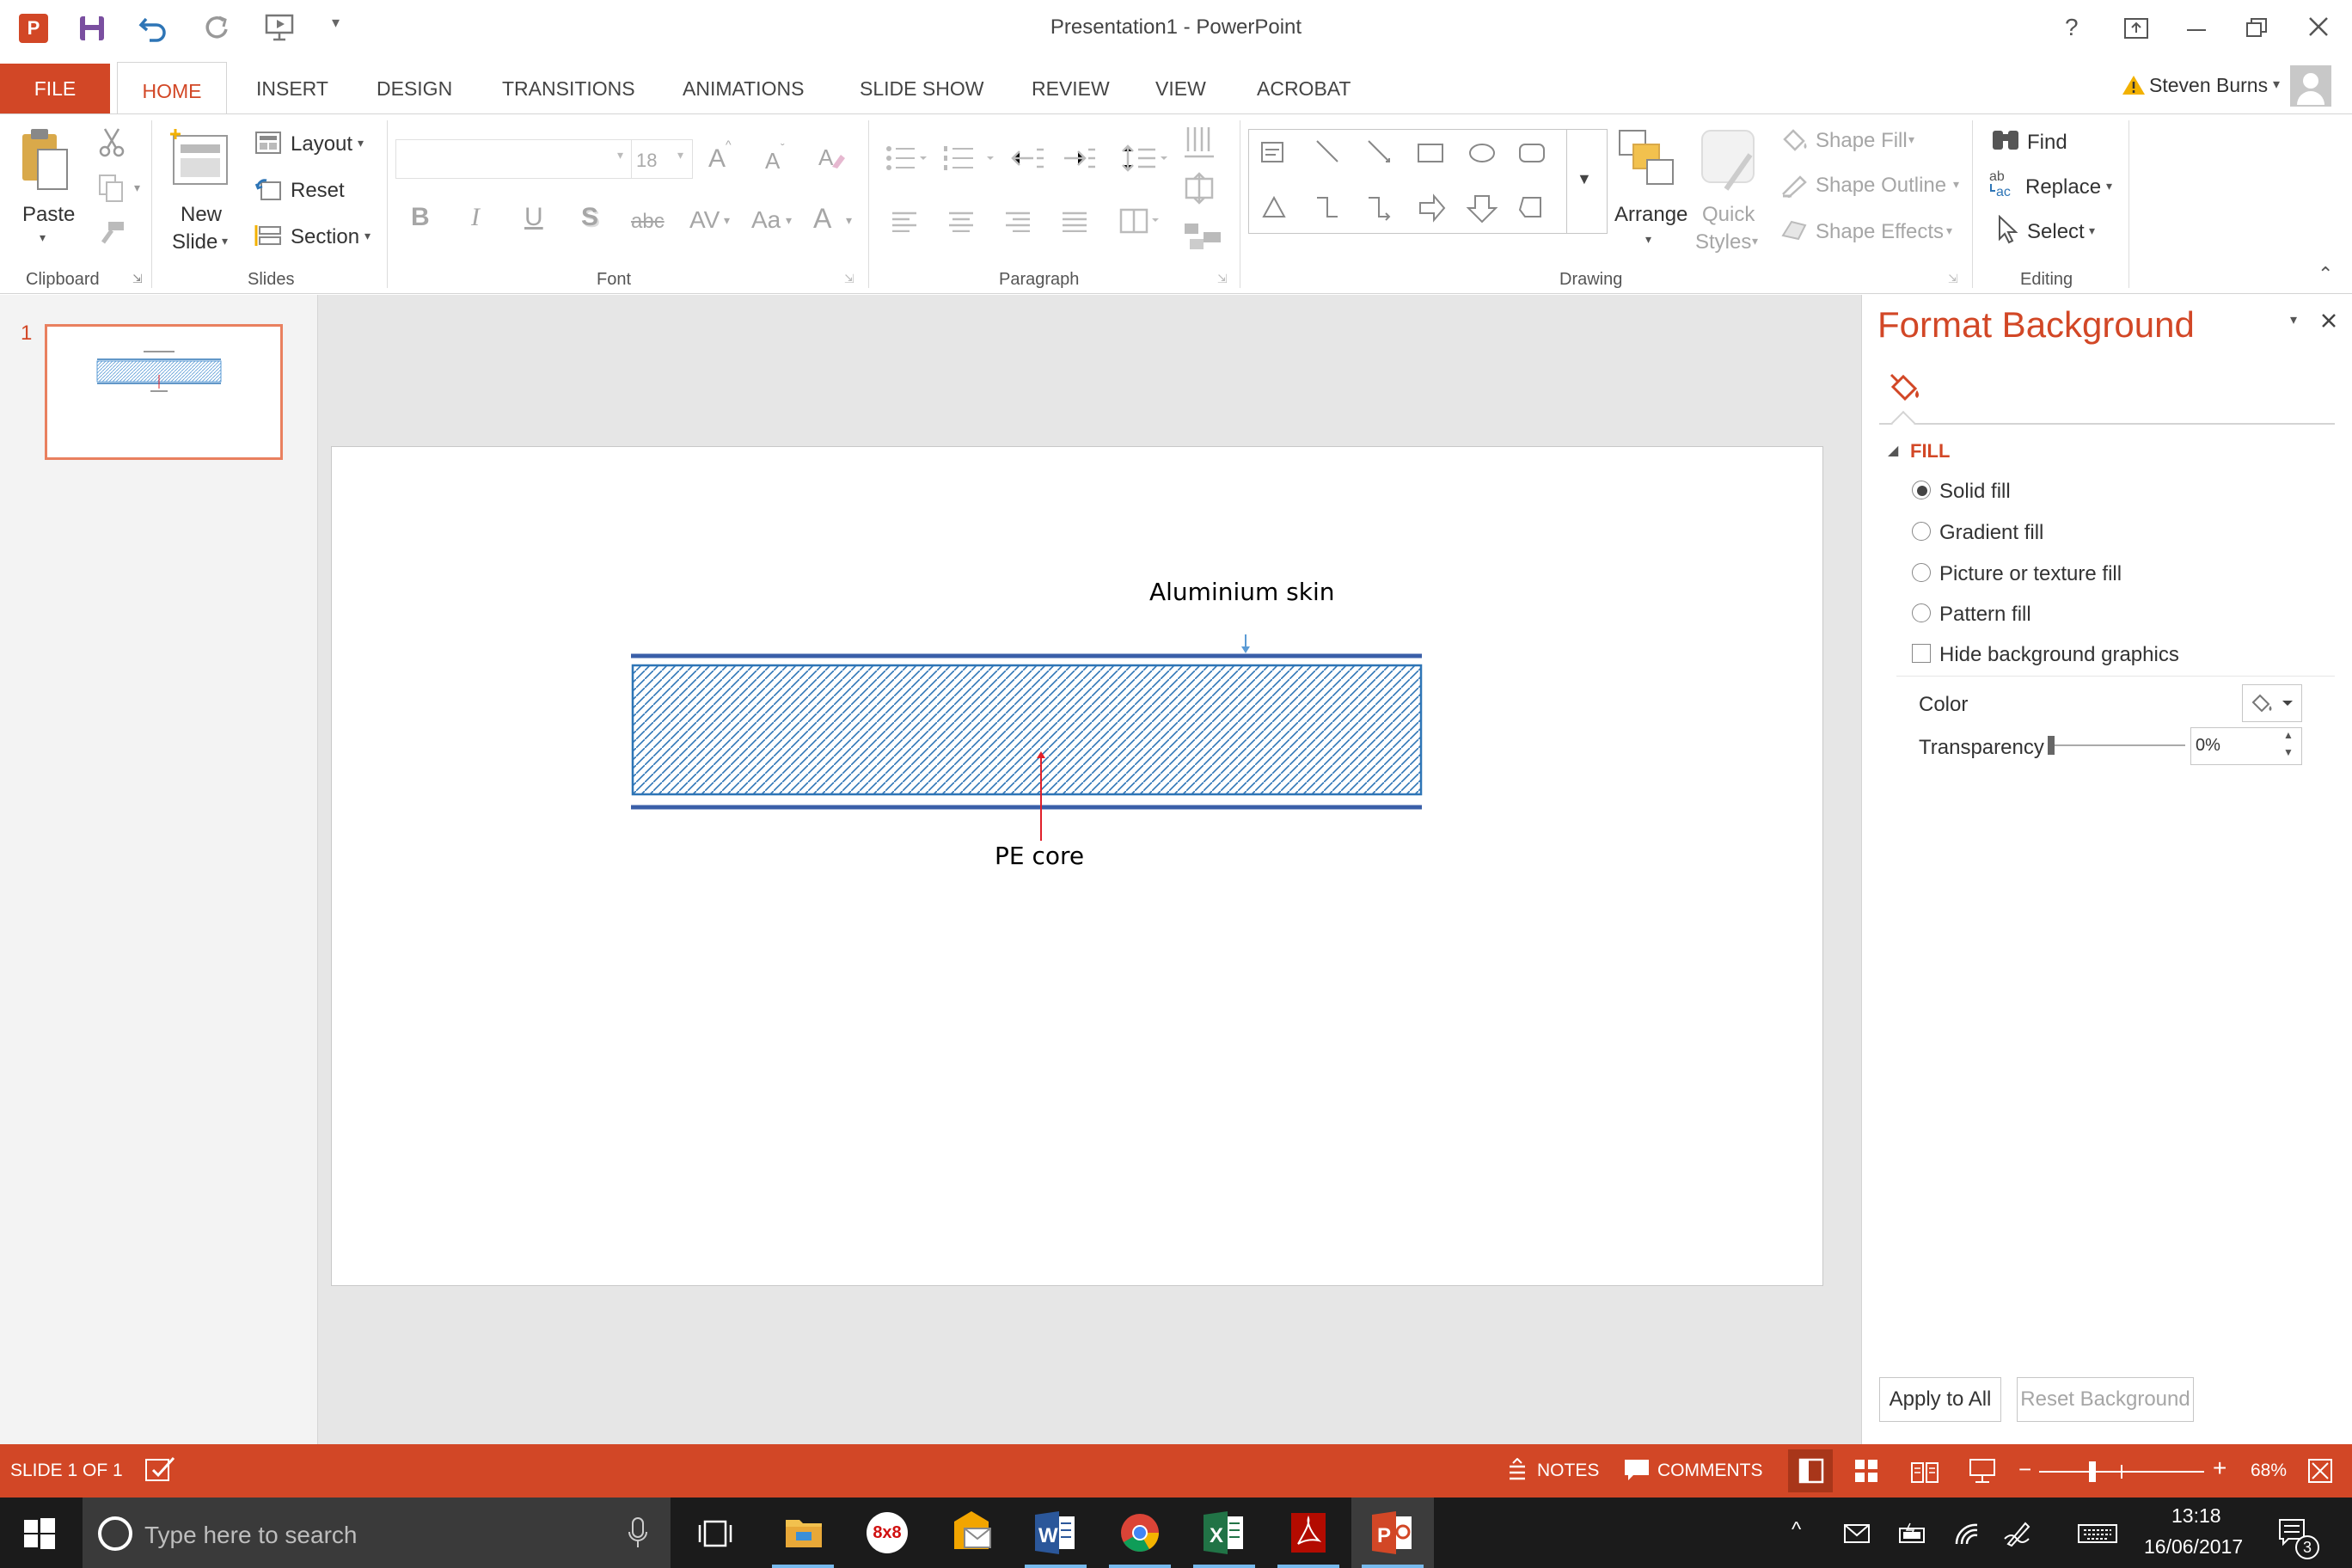  I want to click on increase-indent-icon, so click(1080, 158).